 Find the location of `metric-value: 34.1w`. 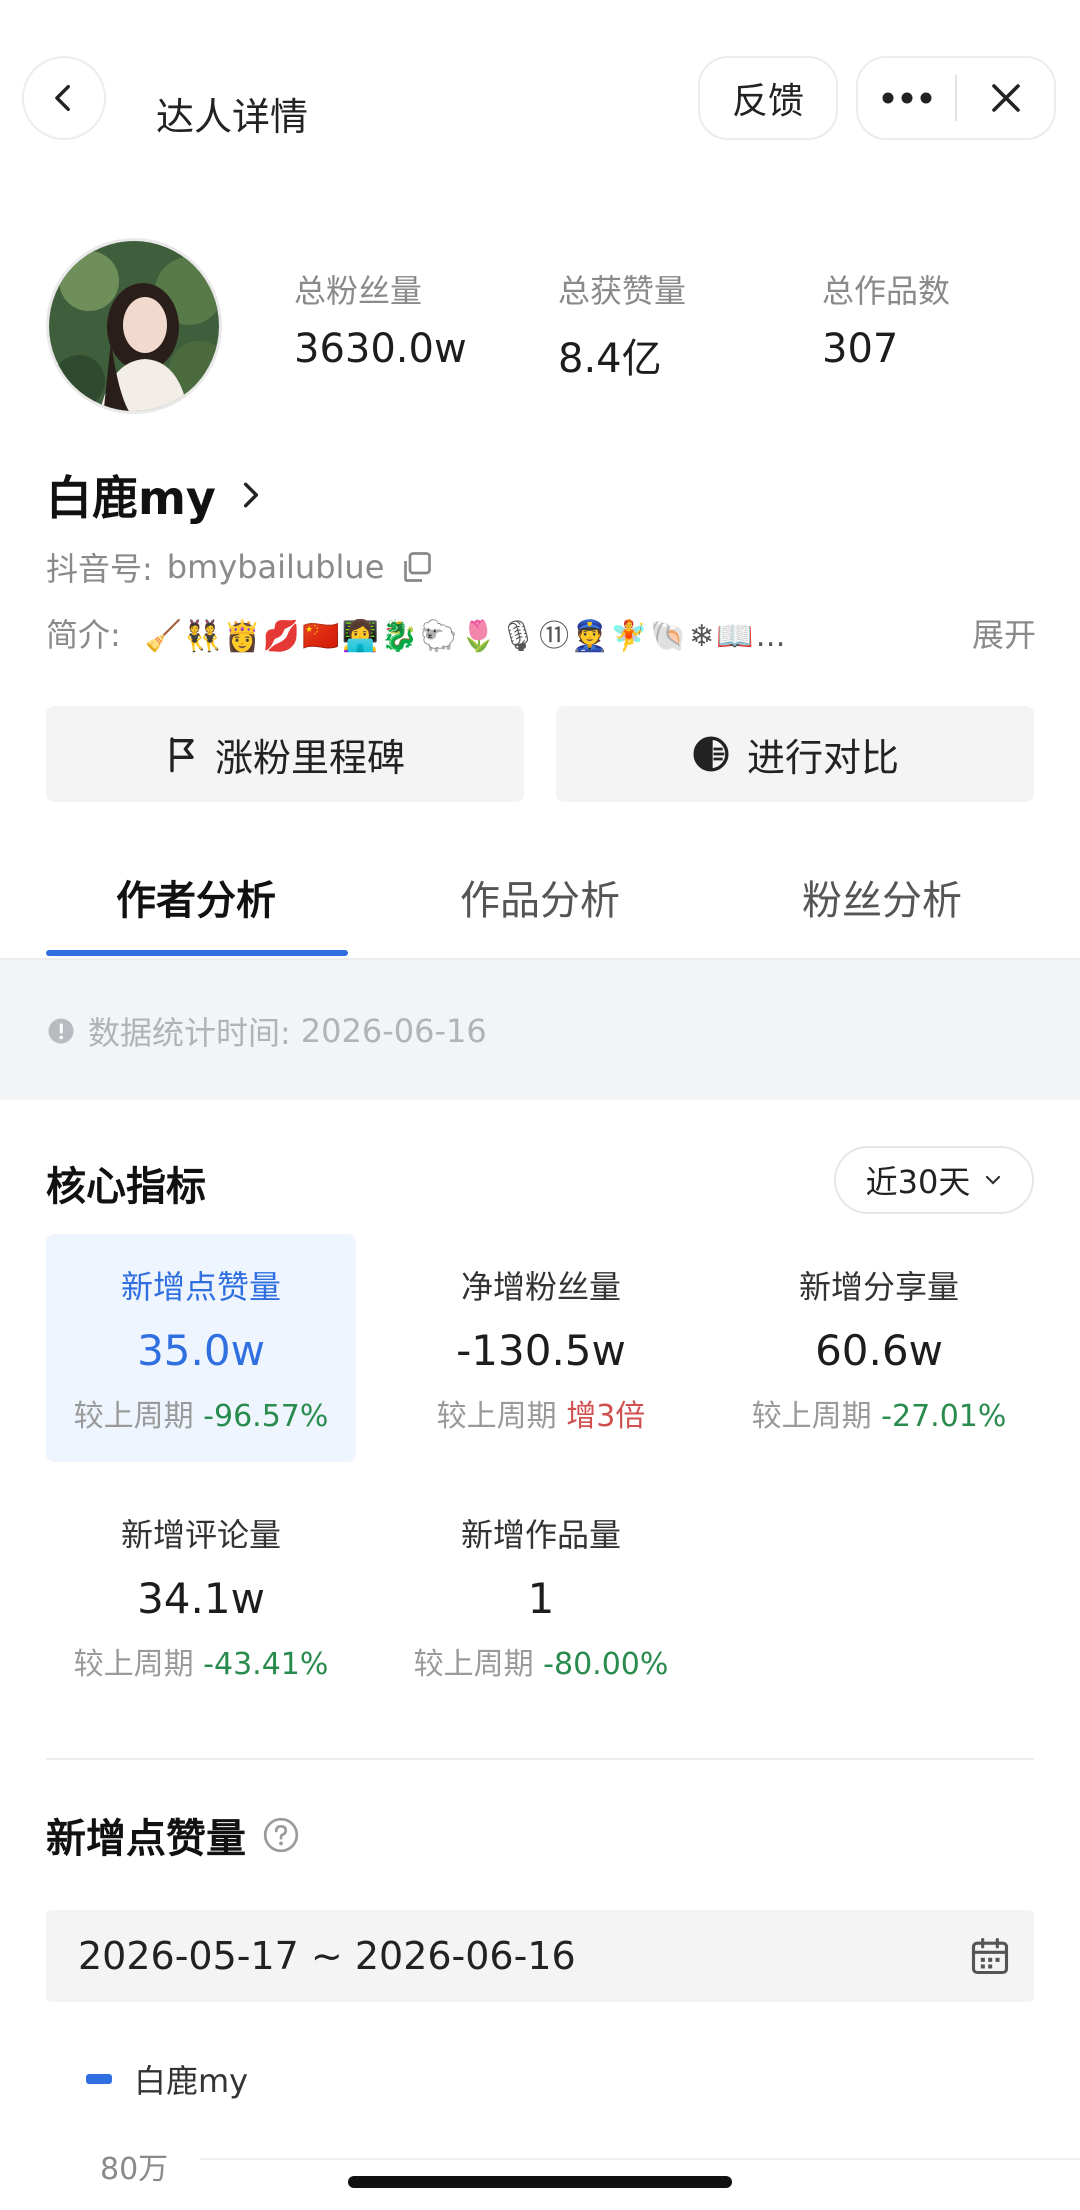

metric-value: 34.1w is located at coordinates (201, 1598).